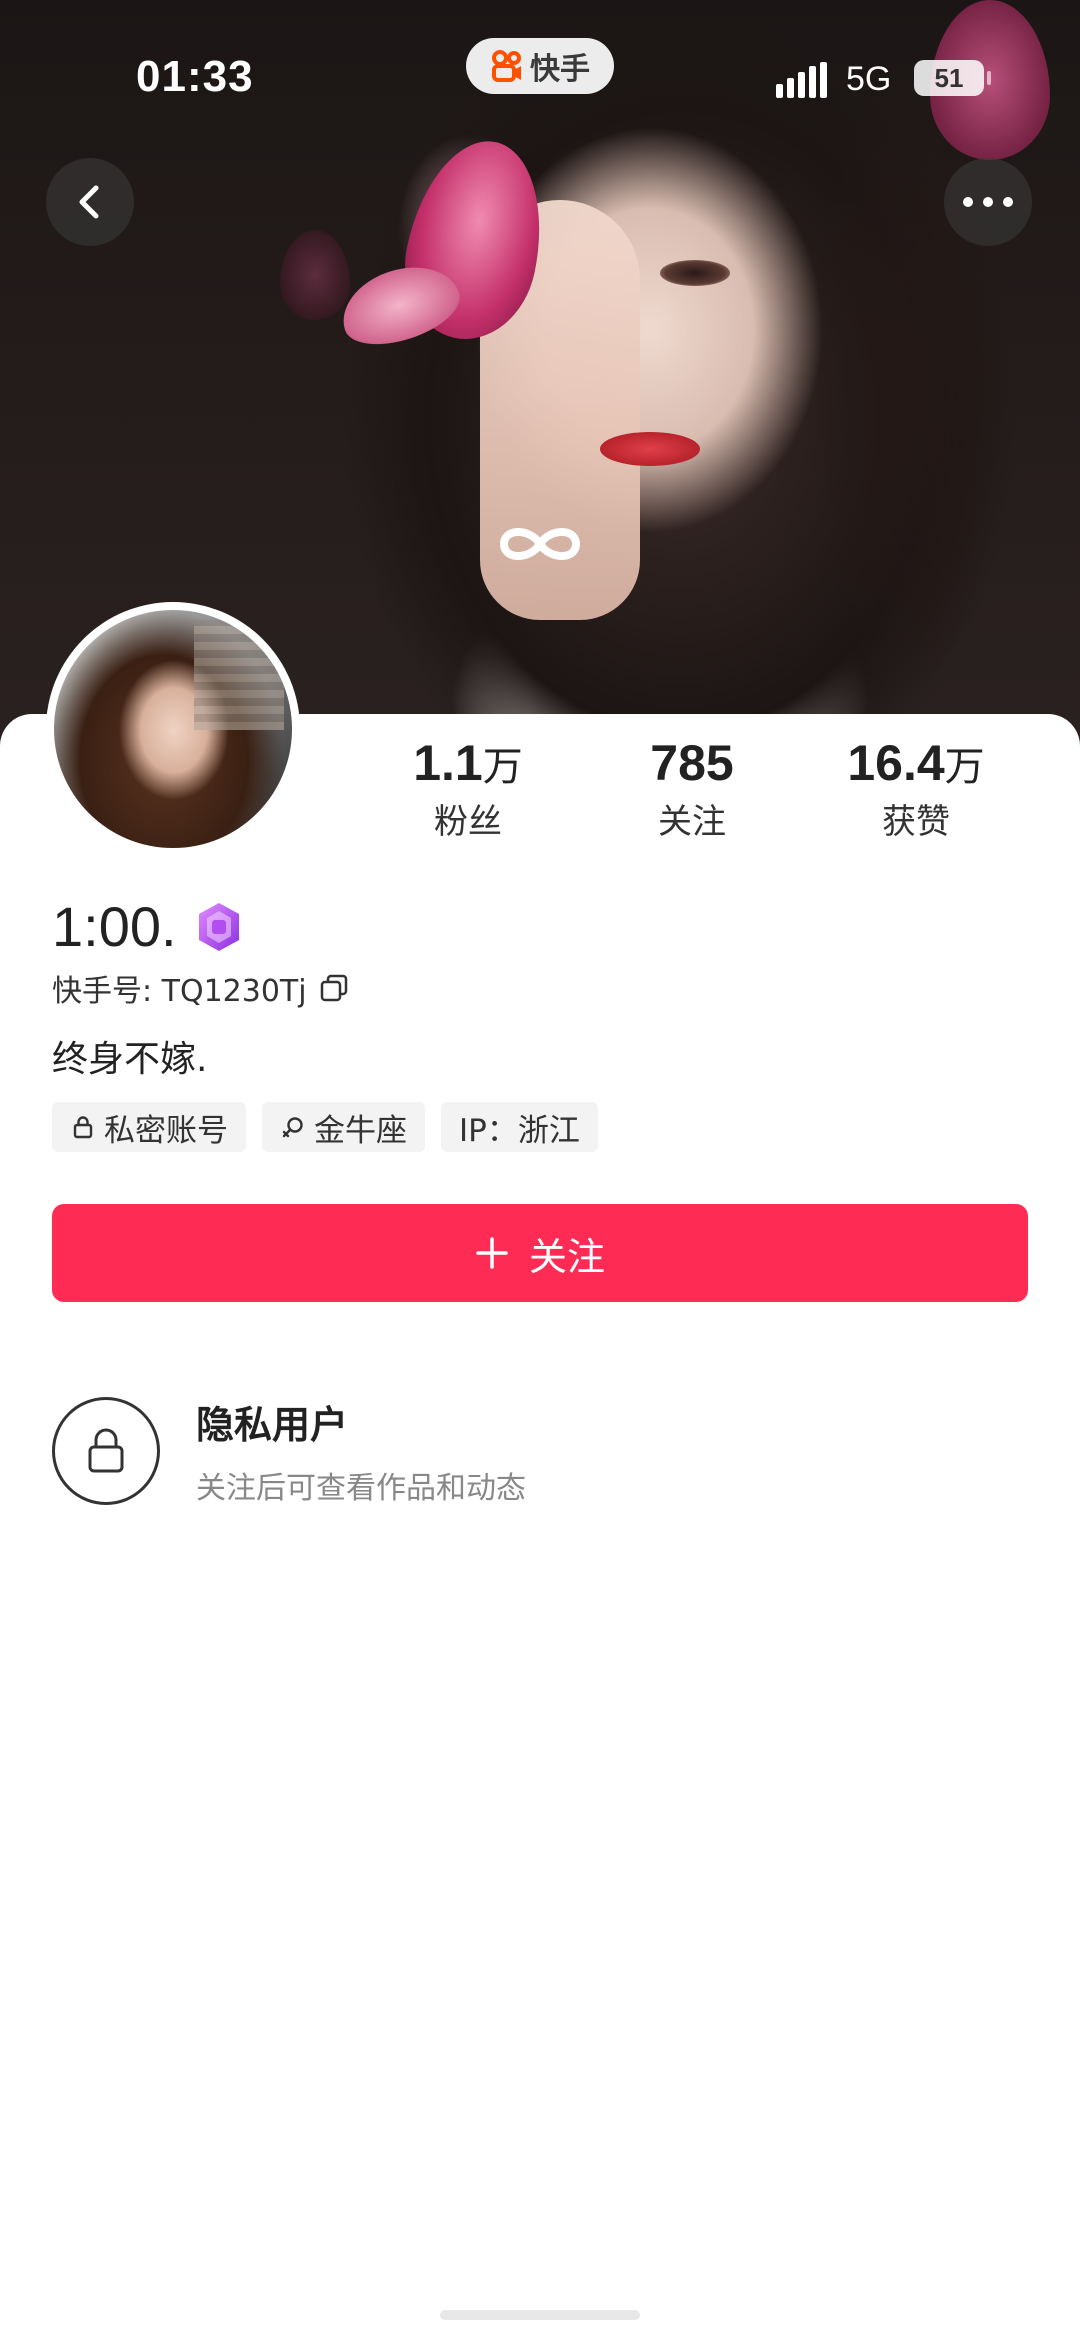  What do you see at coordinates (692, 822) in the screenshot?
I see `stat-following-label: 关注` at bounding box center [692, 822].